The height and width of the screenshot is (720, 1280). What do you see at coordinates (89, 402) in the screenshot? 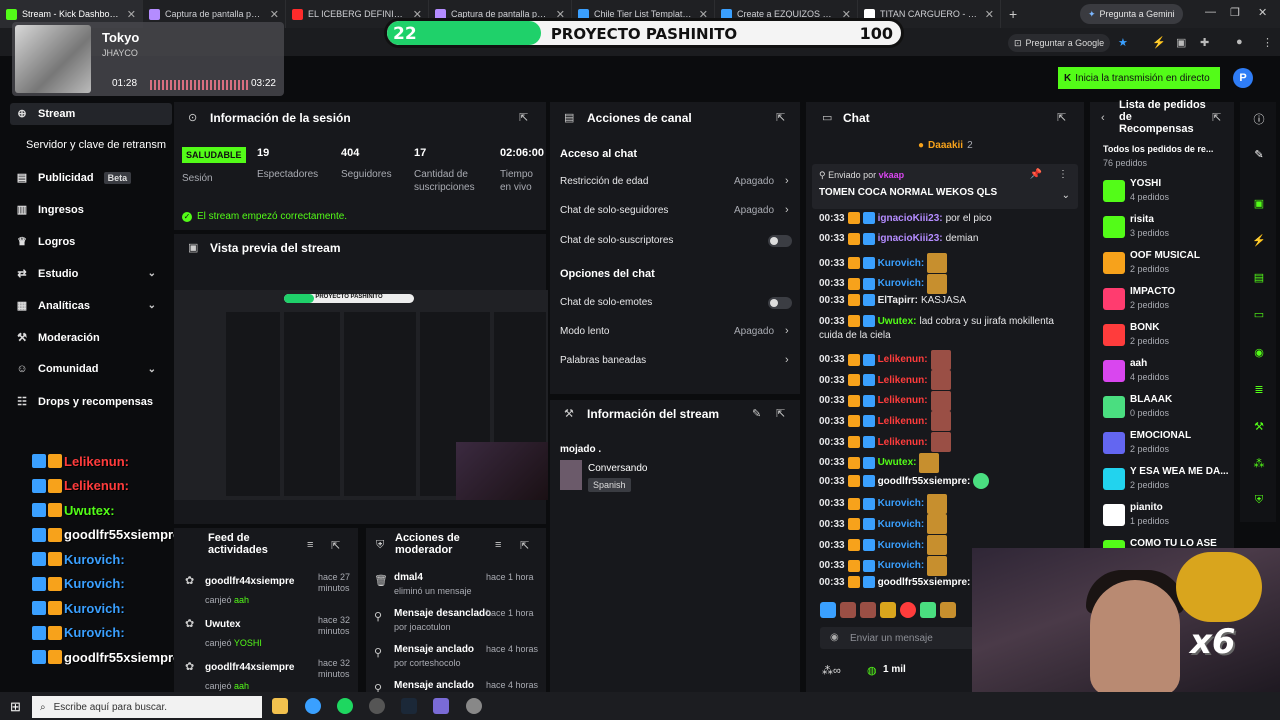
I see `sidebar-item-drops: ☷ Drops y recompensas` at bounding box center [89, 402].